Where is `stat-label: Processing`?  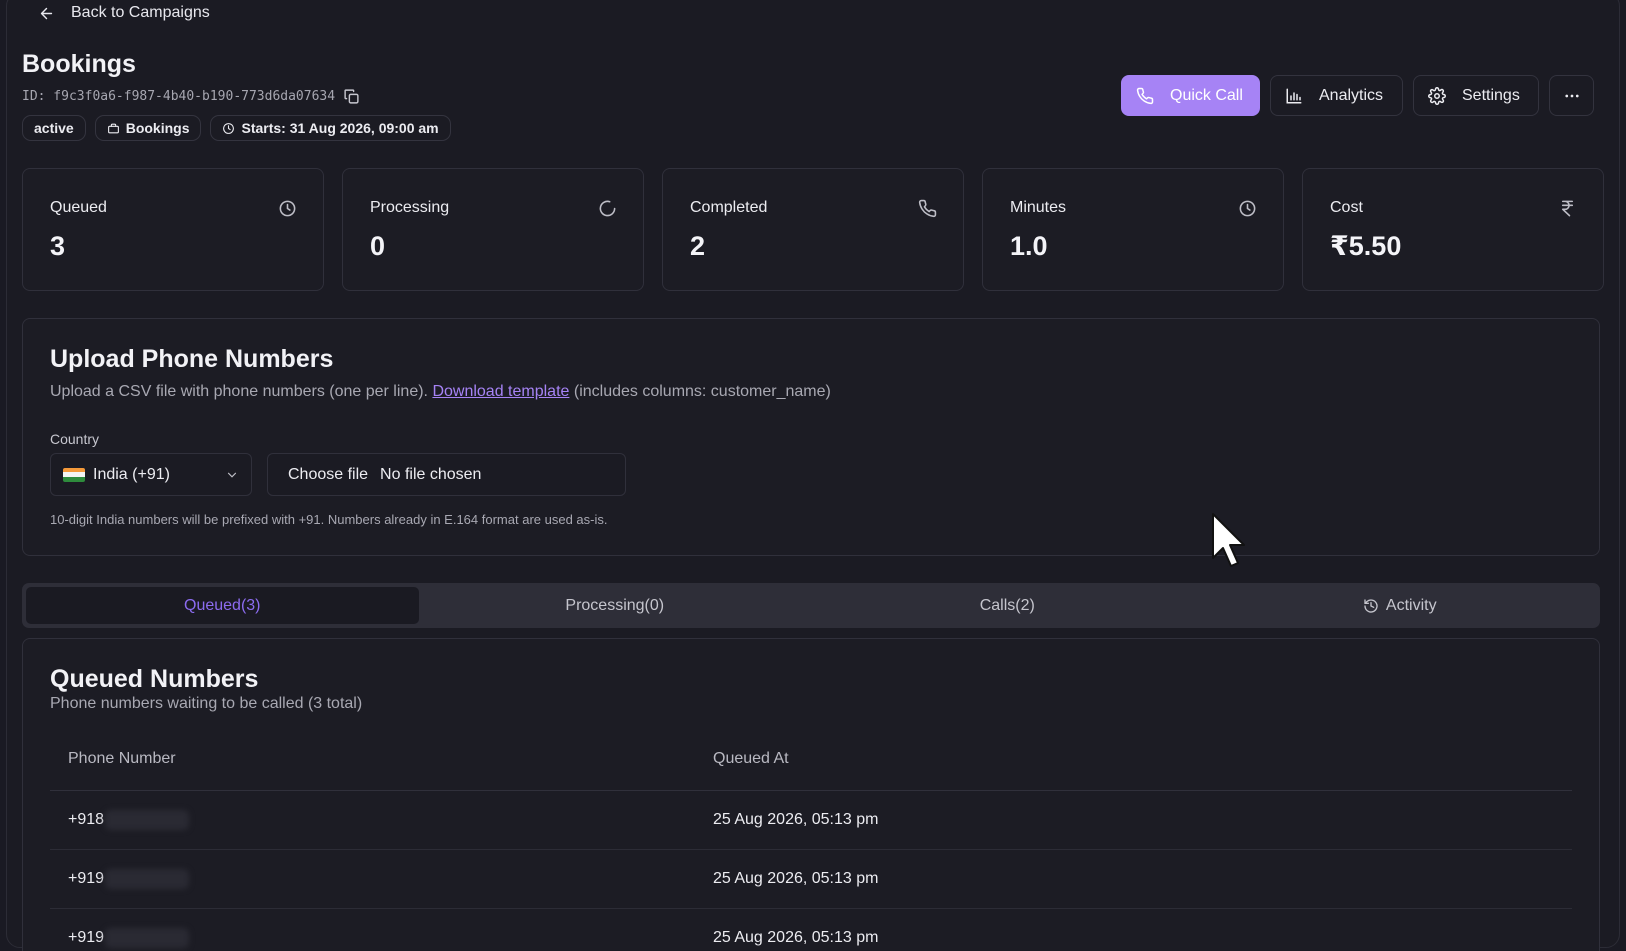
stat-label: Processing is located at coordinates (410, 207).